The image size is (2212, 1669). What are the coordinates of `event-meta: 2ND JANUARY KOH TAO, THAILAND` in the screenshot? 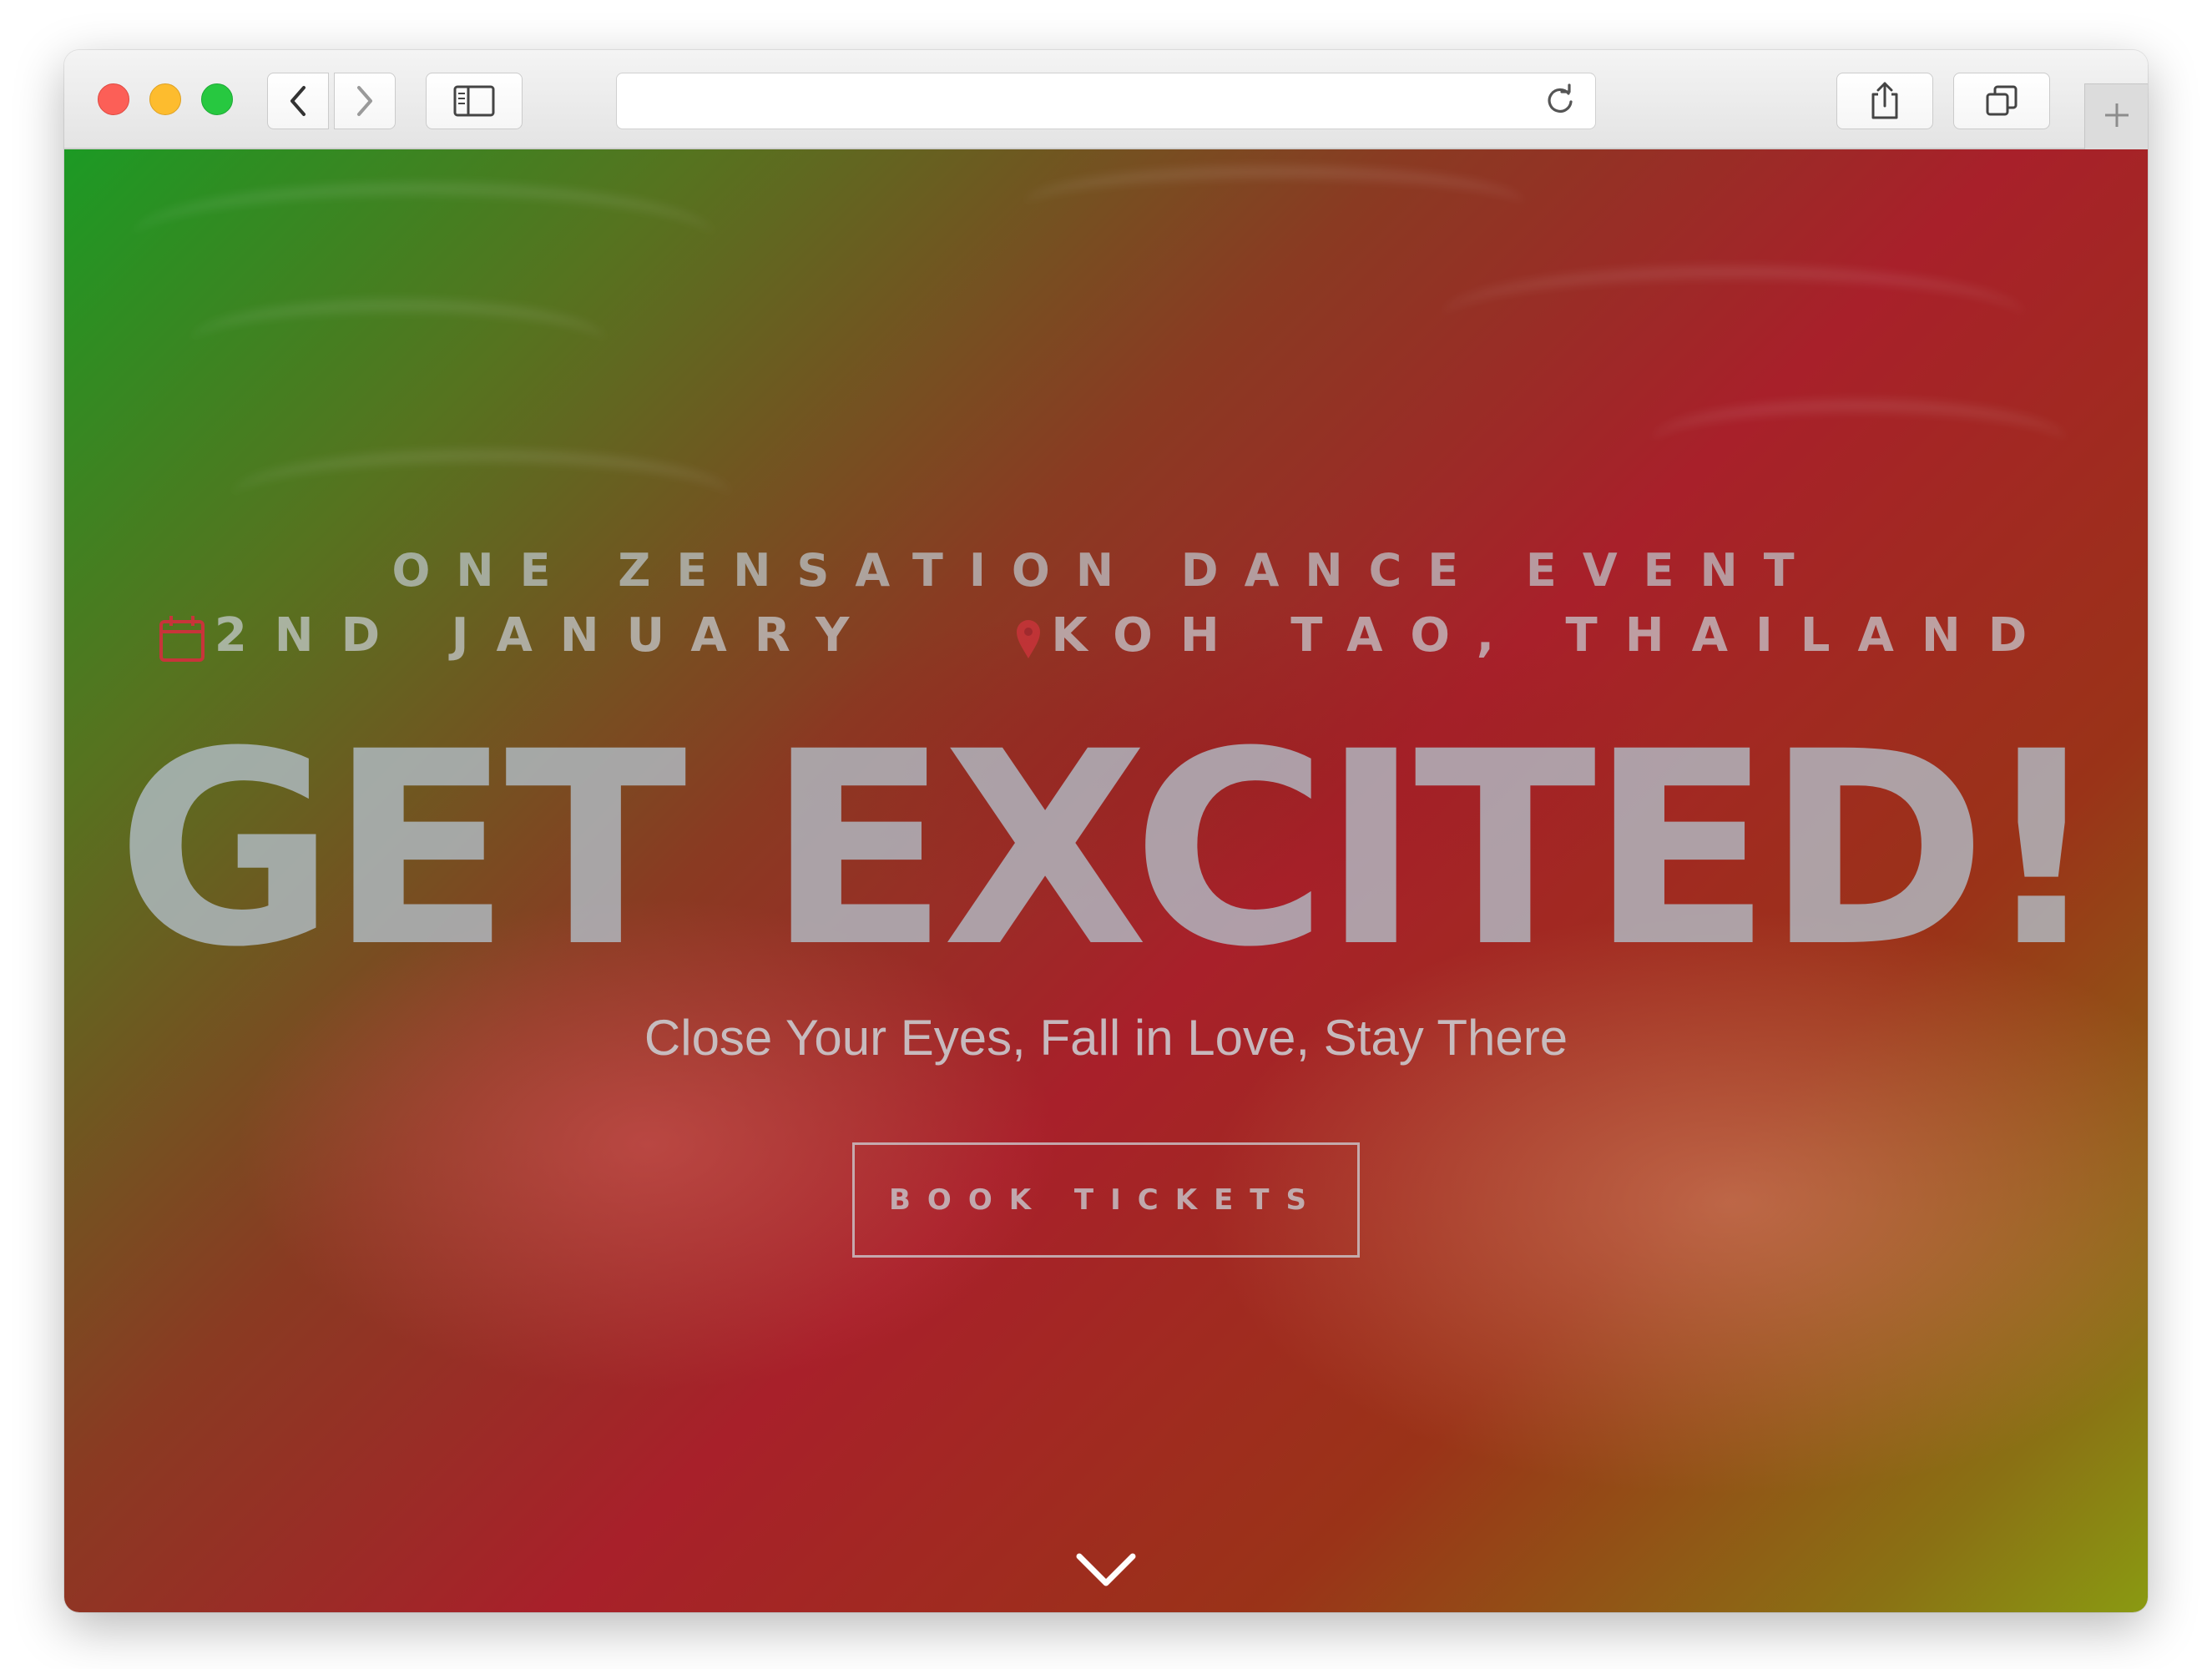 It's located at (1106, 636).